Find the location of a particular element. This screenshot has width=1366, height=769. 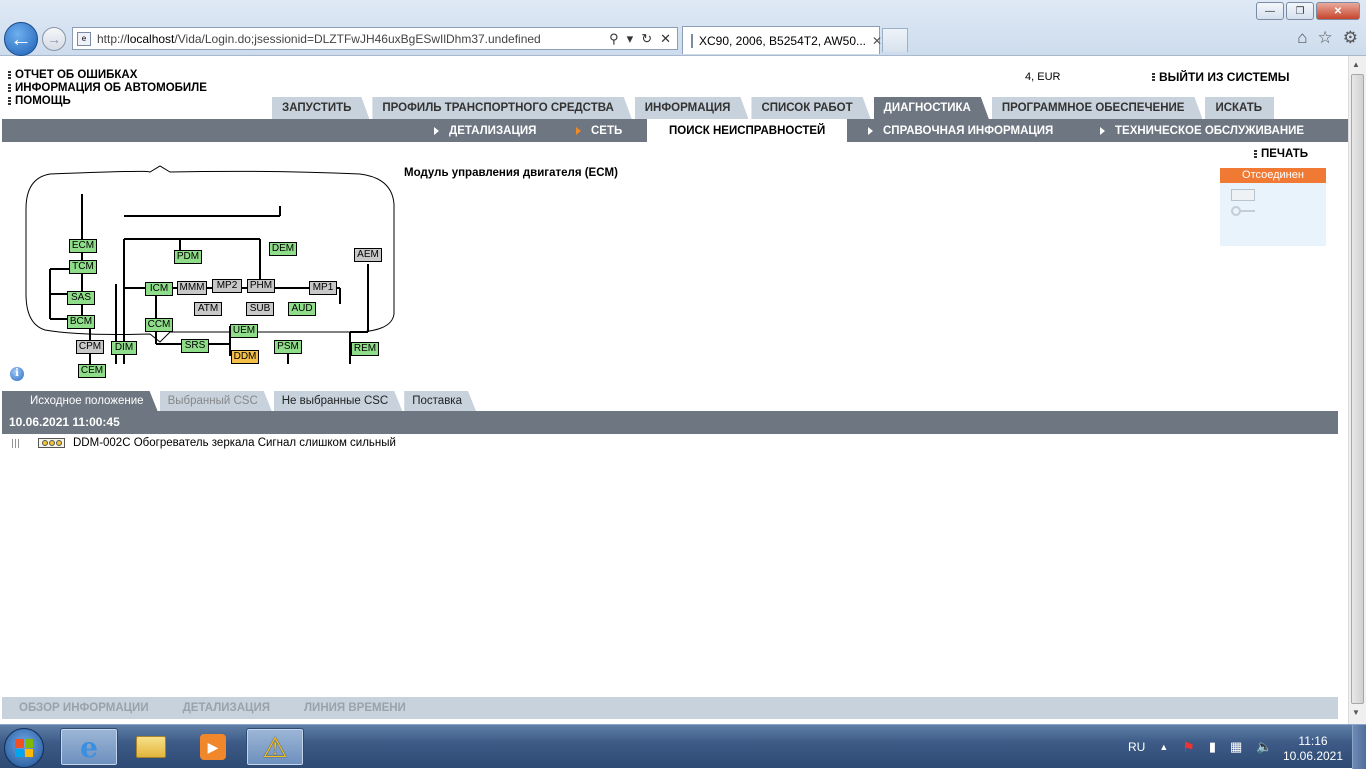

action-center-flag-icon: ⚑ is located at coordinates (1188, 747).